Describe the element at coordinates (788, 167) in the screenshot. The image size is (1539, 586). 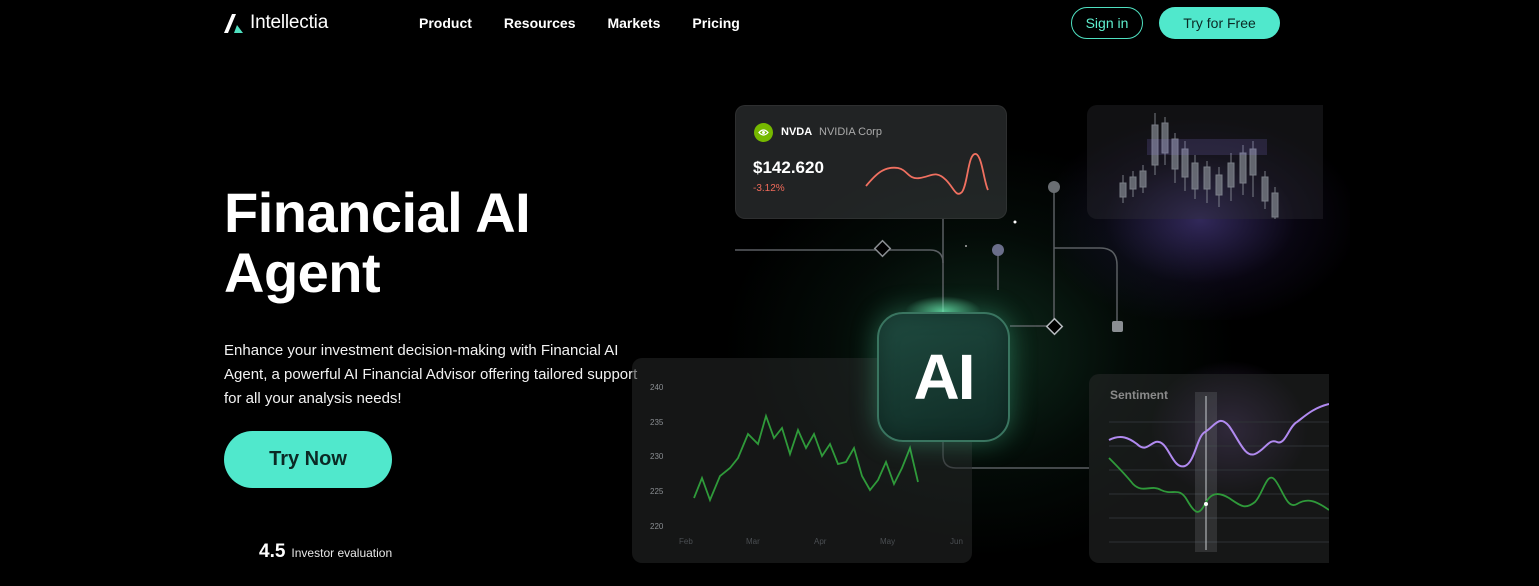
I see `stock-price: $142.620` at that location.